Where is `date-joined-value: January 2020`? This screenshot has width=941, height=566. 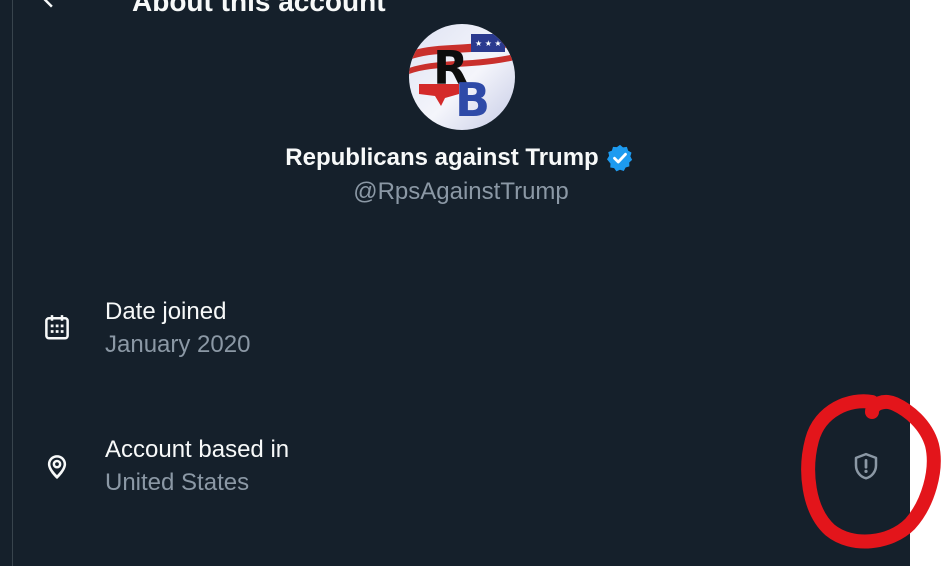 date-joined-value: January 2020 is located at coordinates (178, 344).